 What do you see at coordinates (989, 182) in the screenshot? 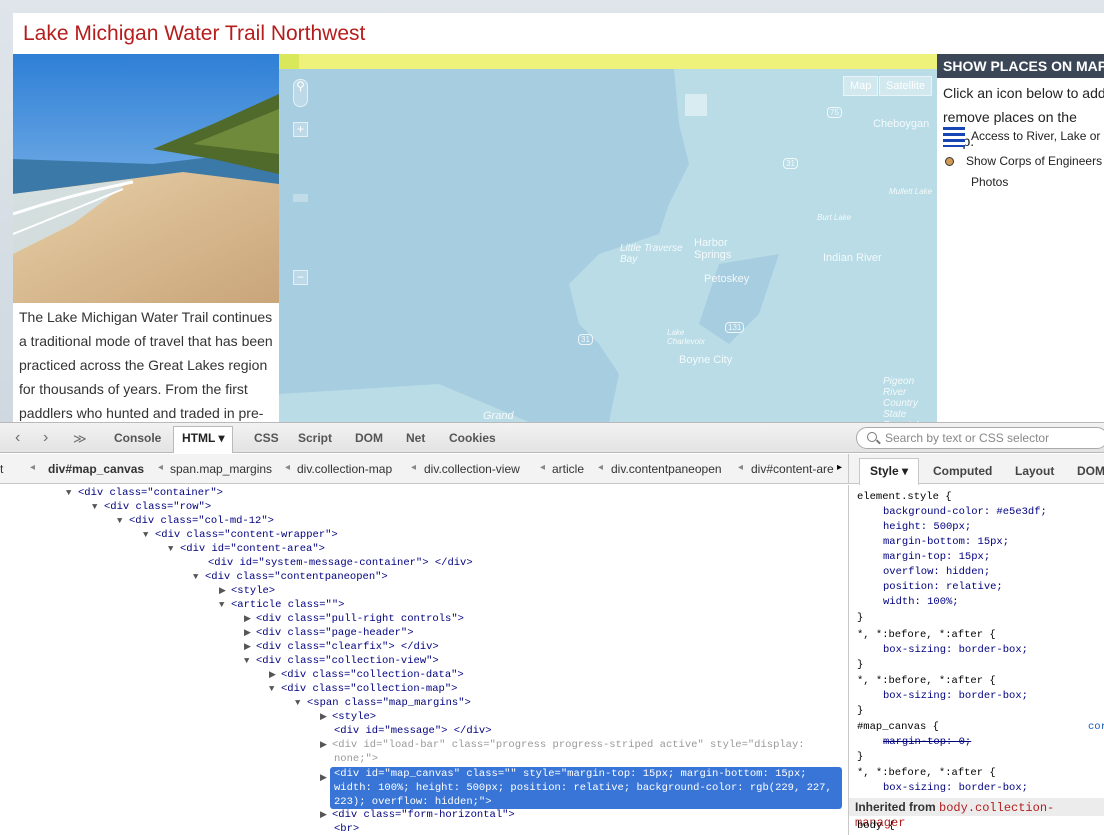
I see `sidebar-item-photos: Photos` at bounding box center [989, 182].